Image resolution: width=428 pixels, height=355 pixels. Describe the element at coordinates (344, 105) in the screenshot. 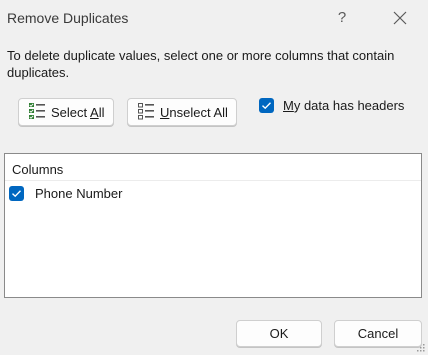

I see `headers-label: My data has headers` at that location.